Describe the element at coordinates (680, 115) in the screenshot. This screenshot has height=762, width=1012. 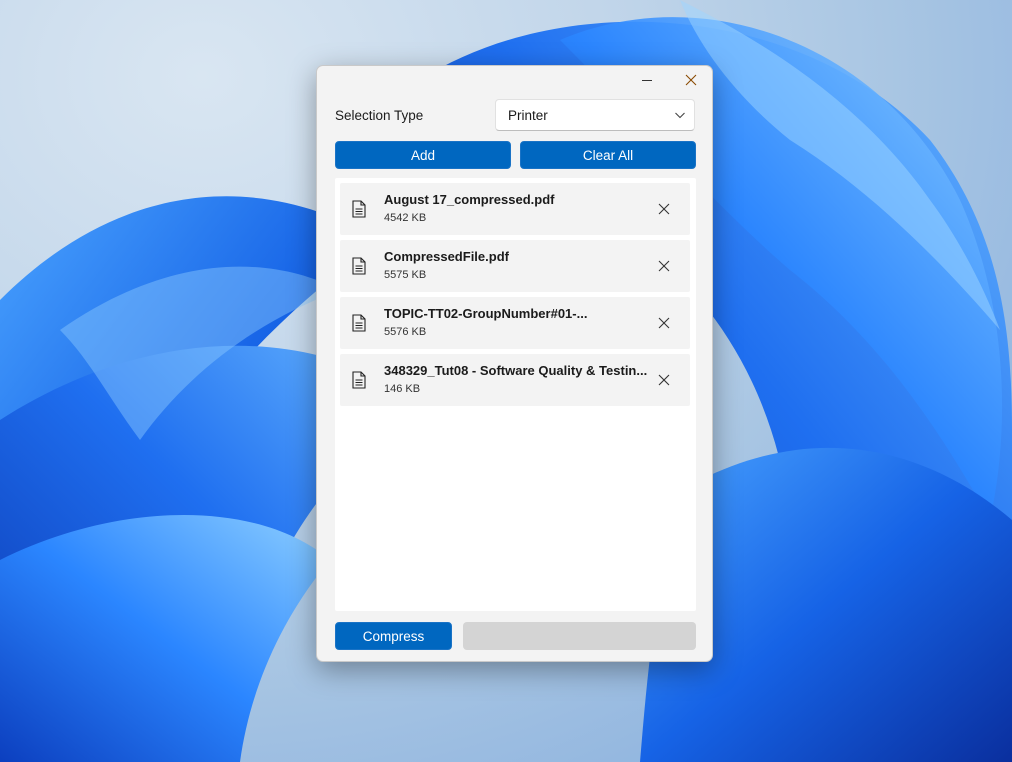
I see `chevron-down-icon` at that location.